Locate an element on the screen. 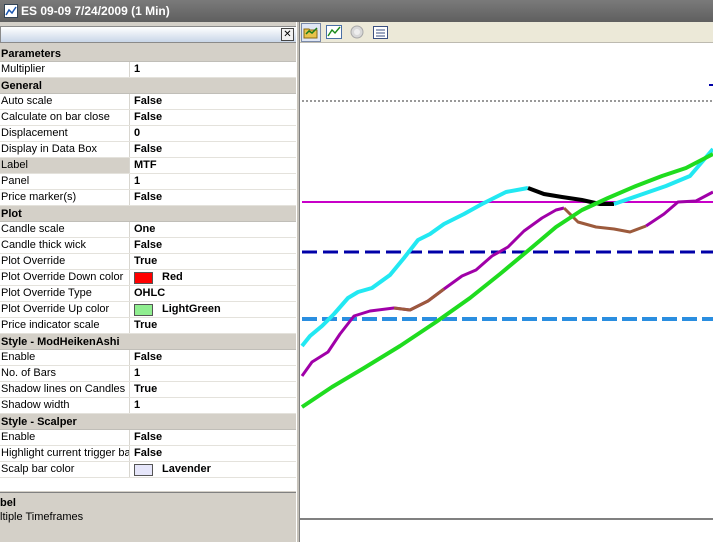 Image resolution: width=713 pixels, height=542 pixels. cyan-series is located at coordinates (414, 267).